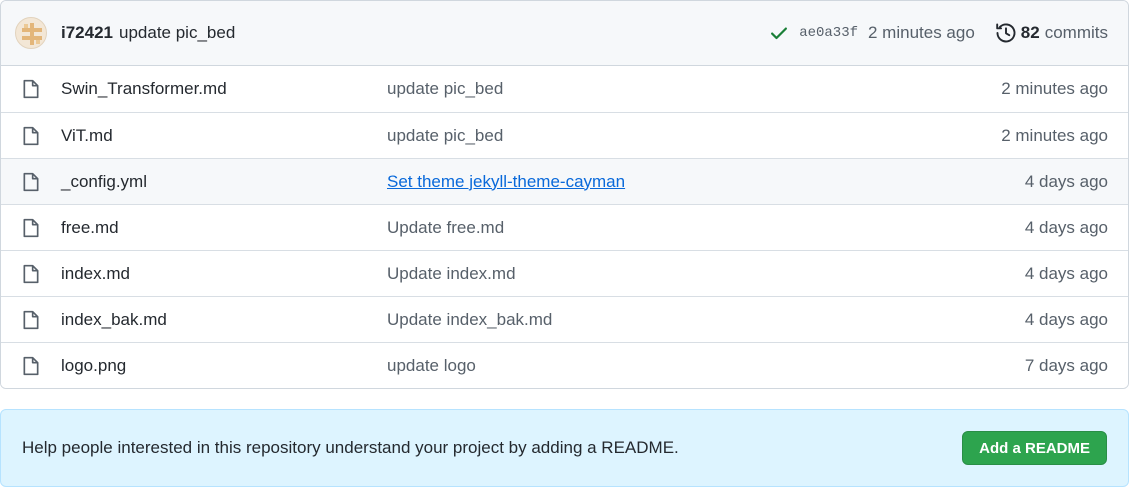  What do you see at coordinates (114, 320) in the screenshot?
I see `file-name: index_bak.md` at bounding box center [114, 320].